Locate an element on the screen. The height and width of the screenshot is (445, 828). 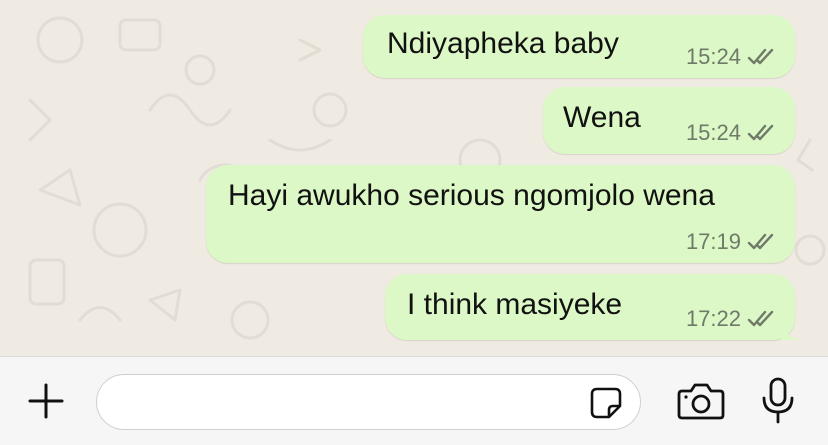
message-meta: 17:22 is located at coordinates (730, 319).